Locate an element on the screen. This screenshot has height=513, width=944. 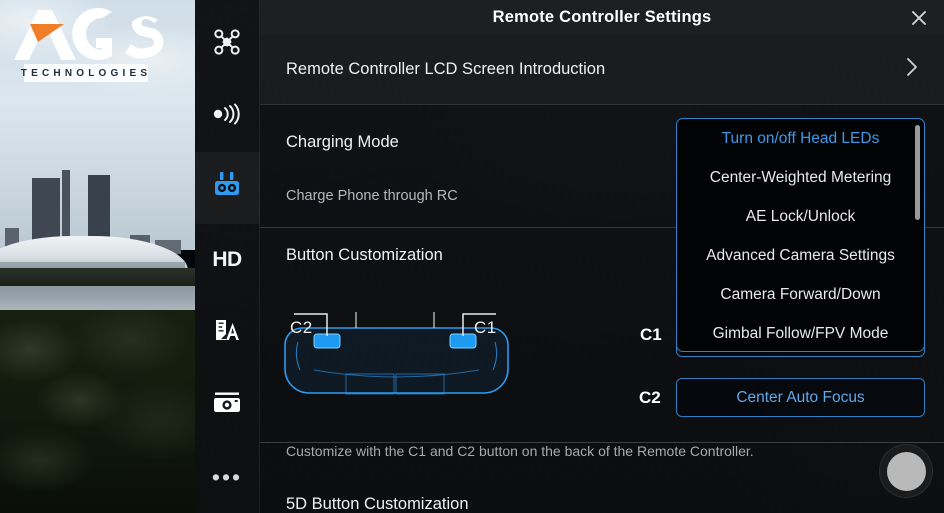
diagram-label-c1: C1 is located at coordinates (485, 327).